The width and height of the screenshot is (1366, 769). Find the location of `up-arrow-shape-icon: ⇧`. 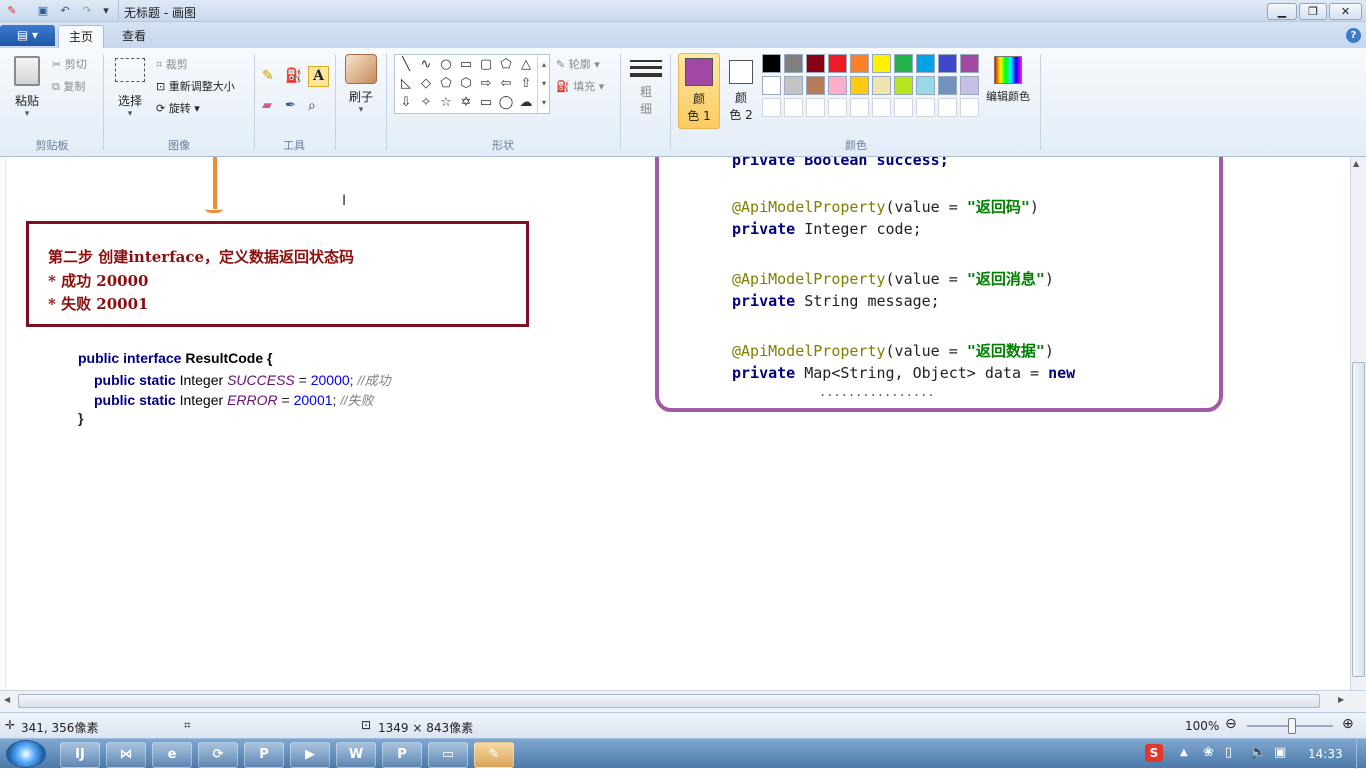

up-arrow-shape-icon: ⇧ is located at coordinates (526, 83).